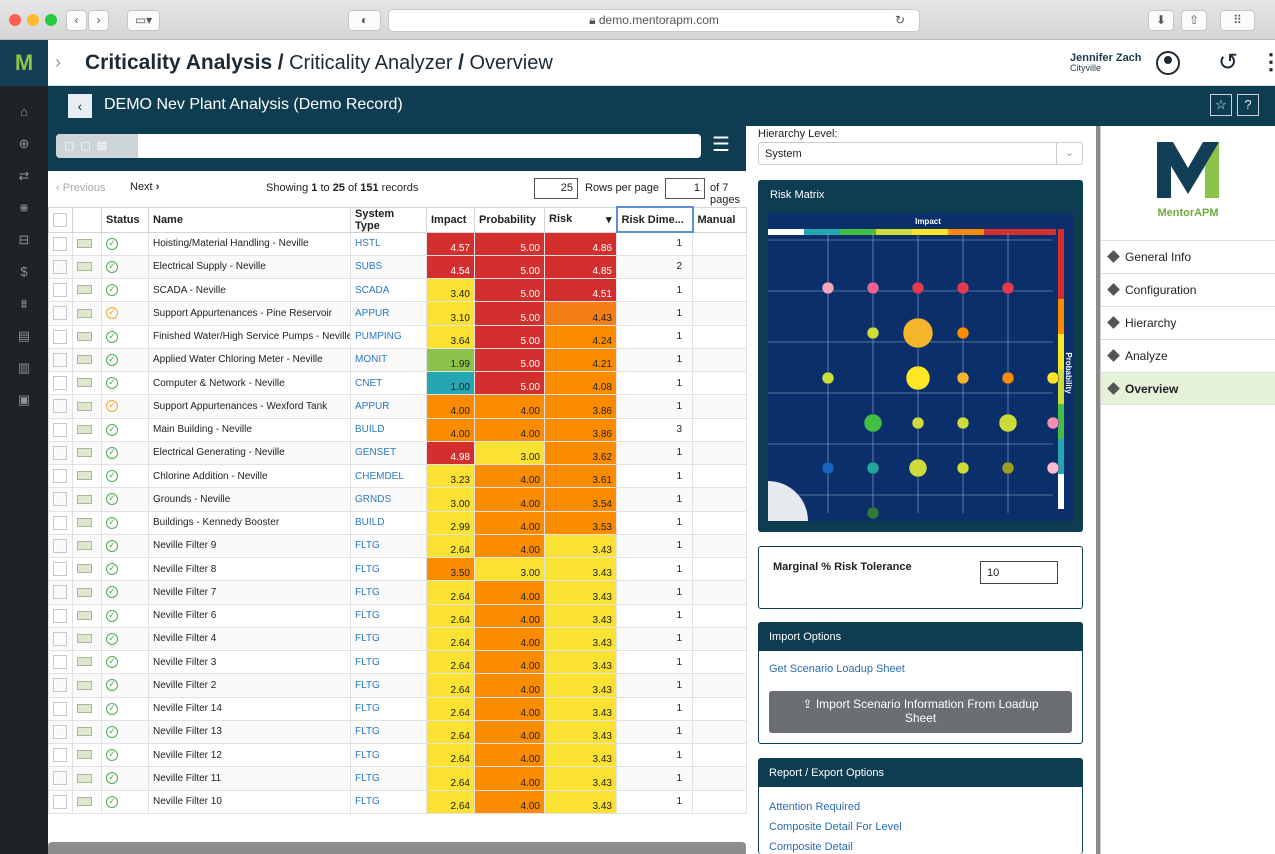 Image resolution: width=1275 pixels, height=854 pixels. What do you see at coordinates (397, 499) in the screenshot?
I see `table-row: ✓ Grounds - Neville GRNDS 3.00 4.00 3.54 1` at bounding box center [397, 499].